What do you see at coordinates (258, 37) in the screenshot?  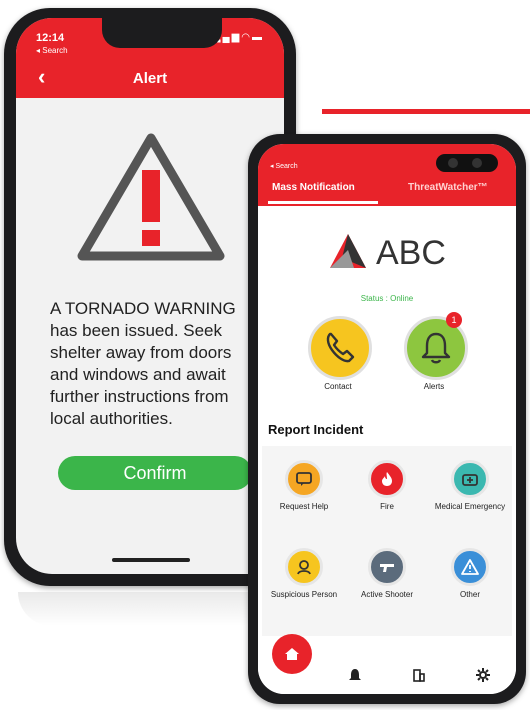 I see `battery-icon: ▬` at bounding box center [258, 37].